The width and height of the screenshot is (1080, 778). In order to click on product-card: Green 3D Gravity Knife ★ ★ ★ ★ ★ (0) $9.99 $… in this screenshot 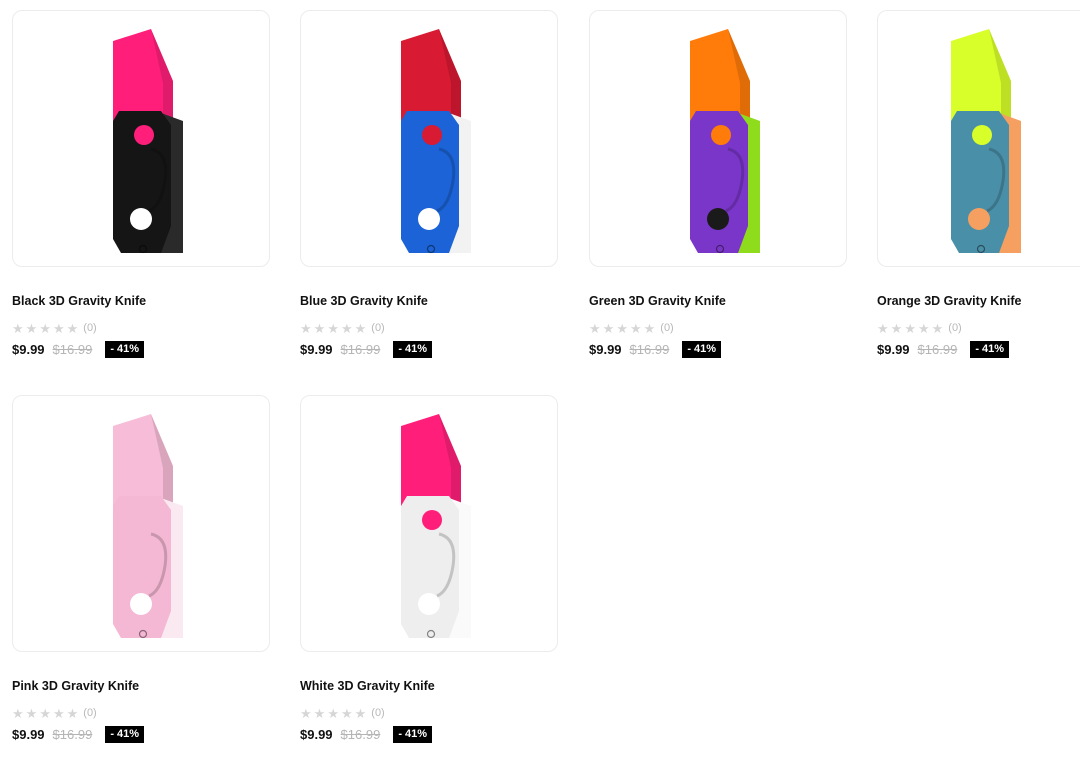, I will do `click(720, 184)`.